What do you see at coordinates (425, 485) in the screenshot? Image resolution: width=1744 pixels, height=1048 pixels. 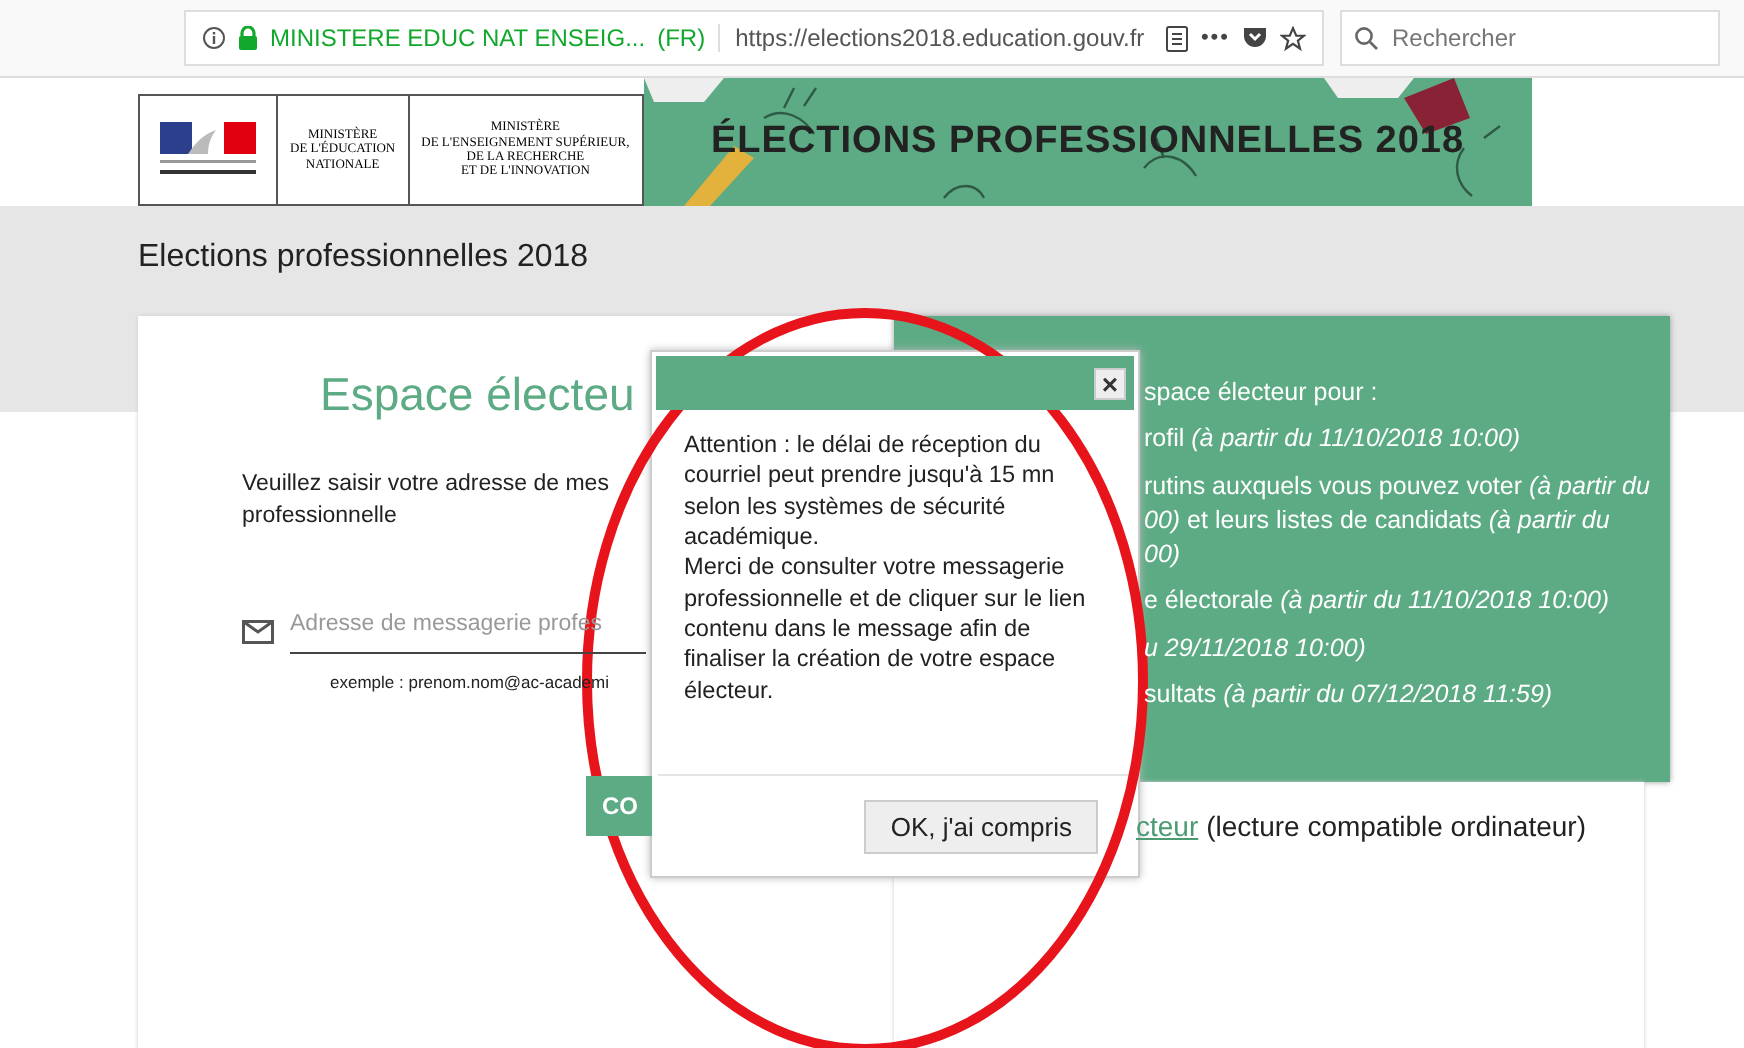 I see `instruction-text: Veuillez saisir votre adresse de mes` at bounding box center [425, 485].